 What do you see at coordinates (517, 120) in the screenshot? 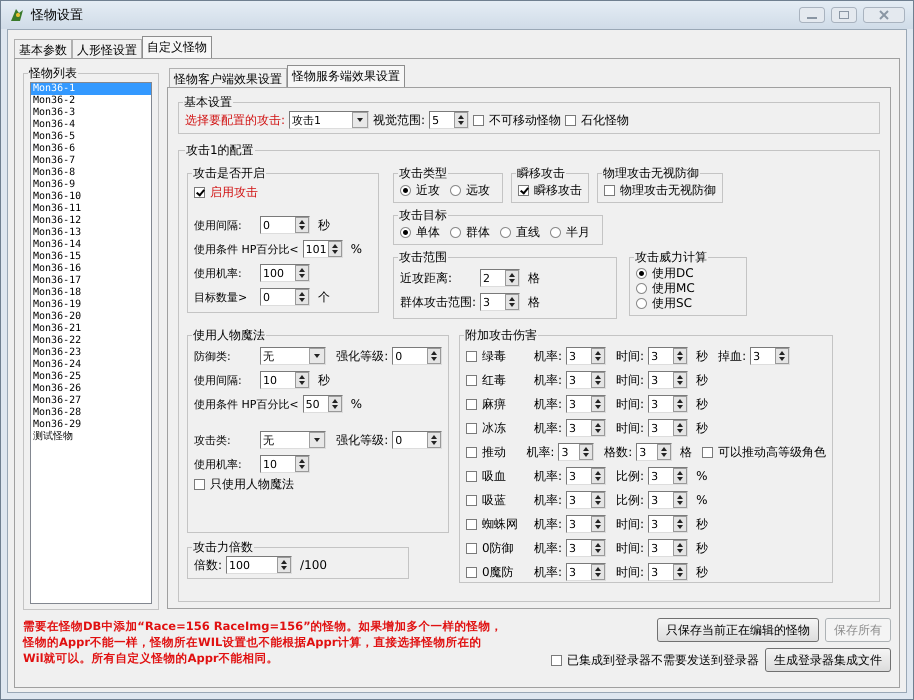
I see `checkbox: 不可移动怪物` at bounding box center [517, 120].